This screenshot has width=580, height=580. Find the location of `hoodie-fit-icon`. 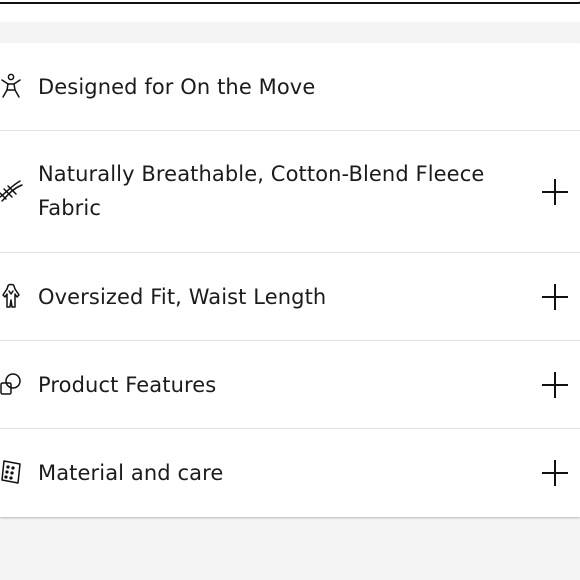

hoodie-fit-icon is located at coordinates (12, 296).